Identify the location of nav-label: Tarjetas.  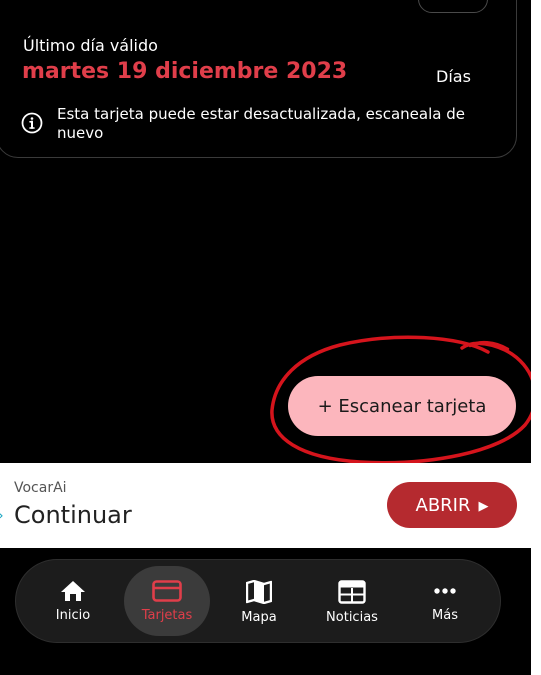
(167, 615).